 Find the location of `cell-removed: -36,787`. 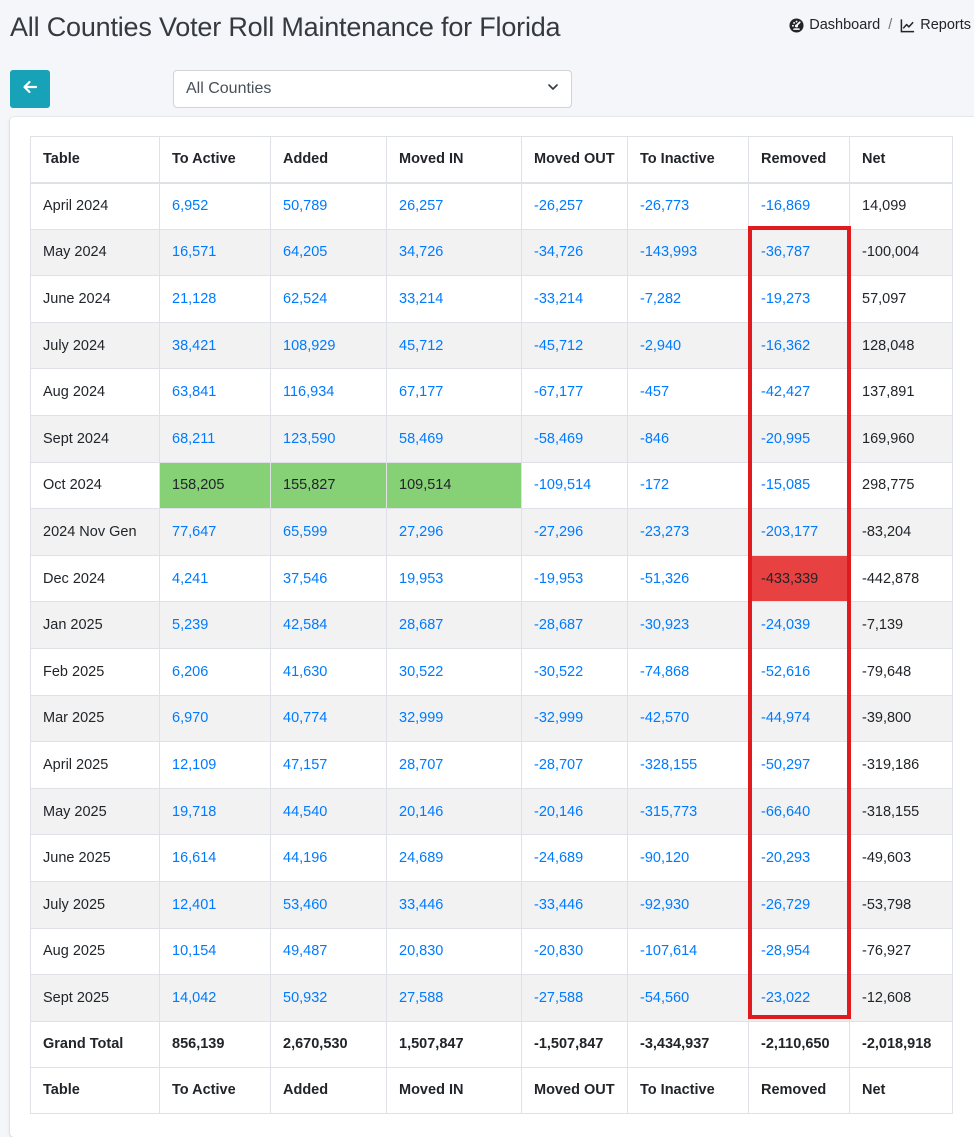

cell-removed: -36,787 is located at coordinates (799, 252).